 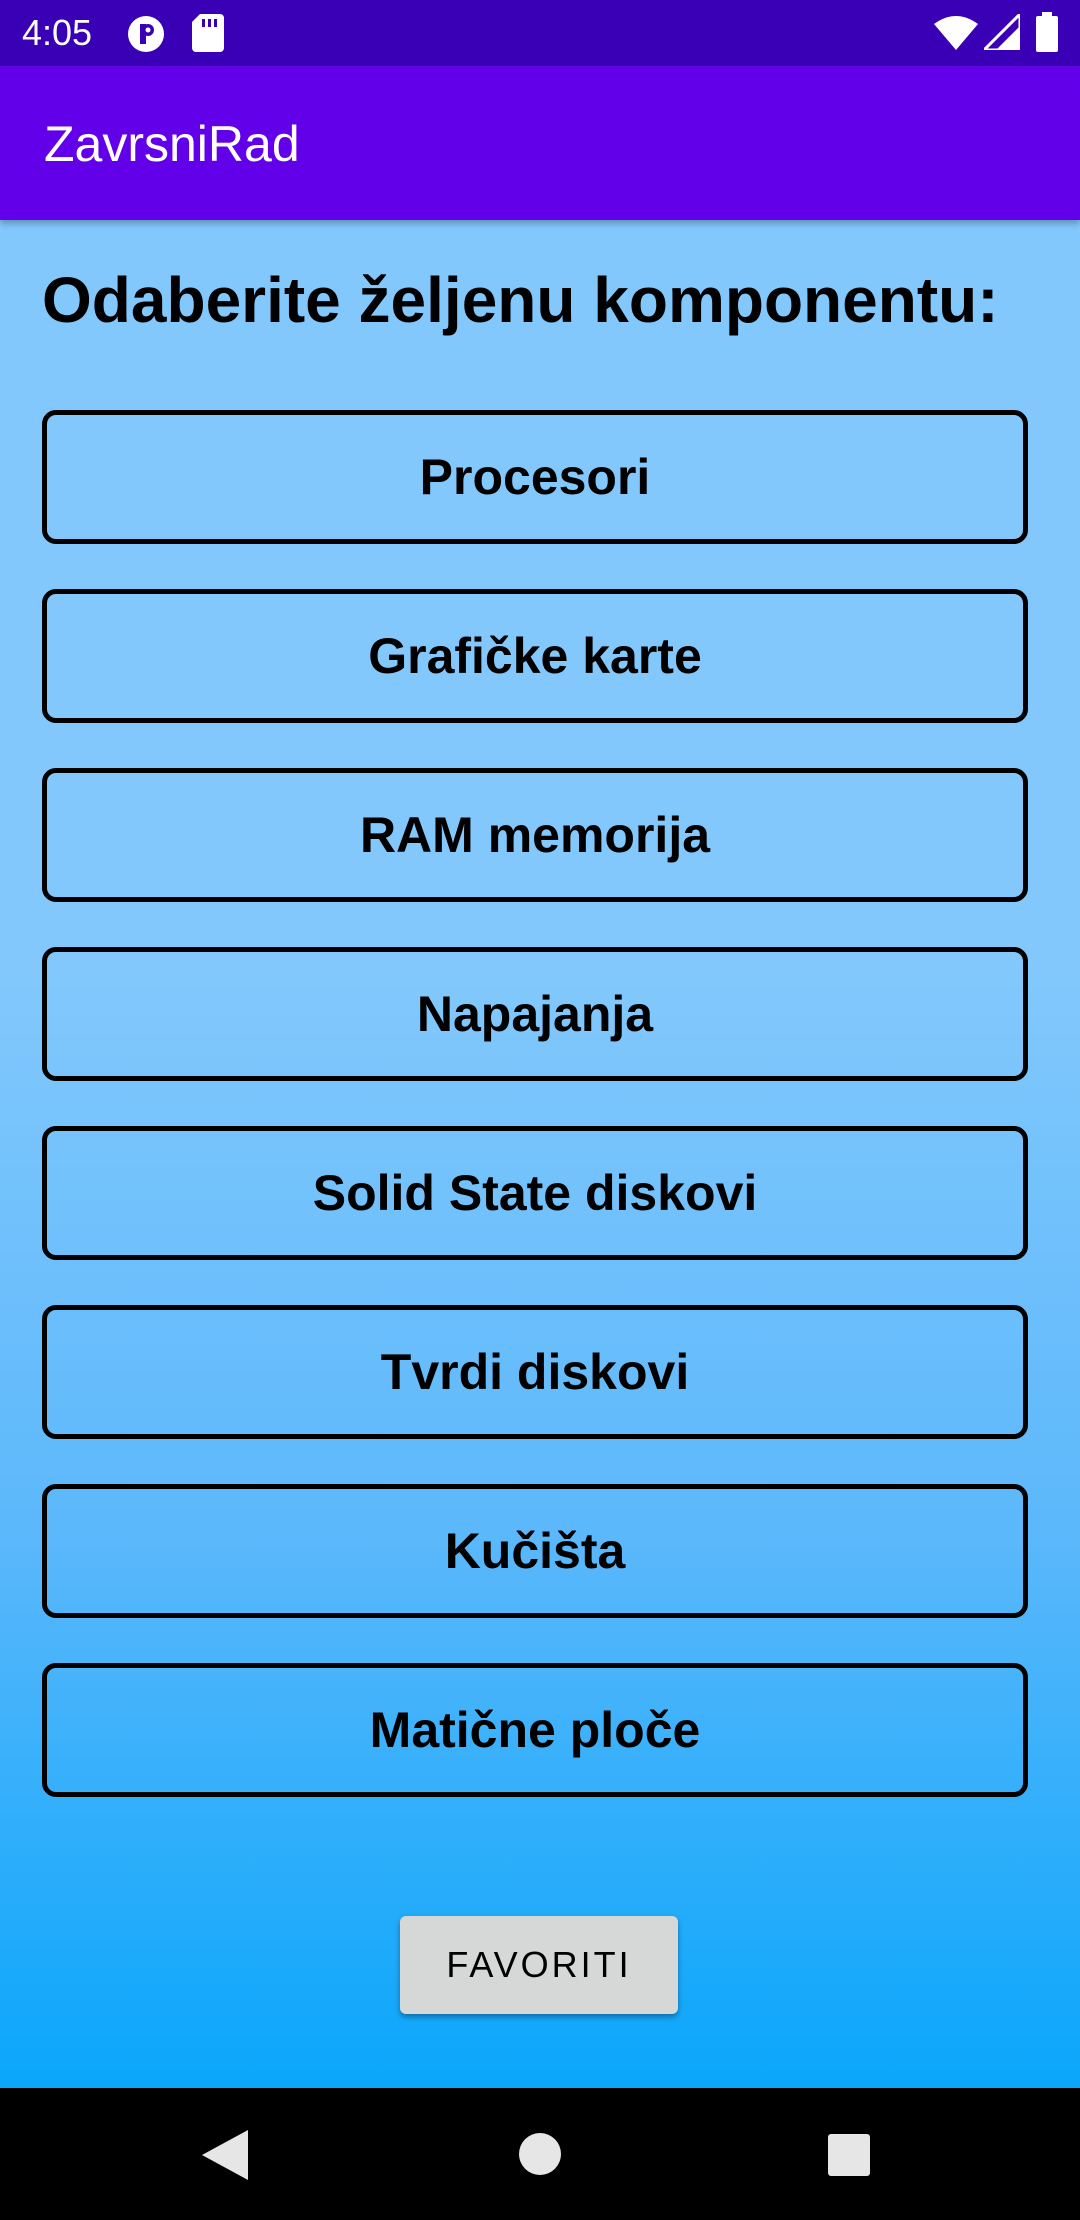 I want to click on favorites-button: FAVORITI, so click(x=539, y=1965).